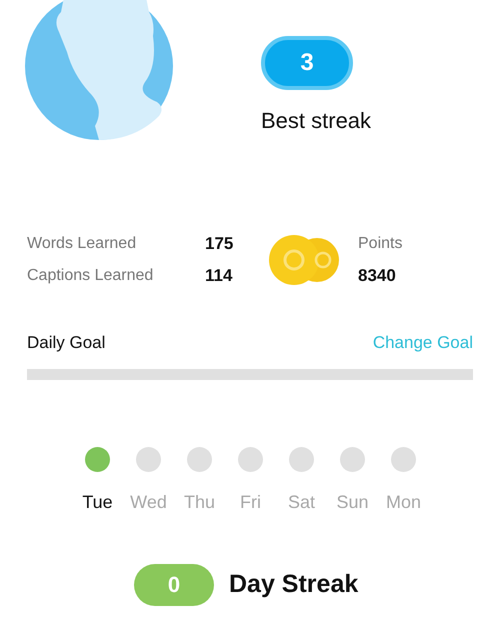 This screenshot has width=500, height=628. Describe the element at coordinates (422, 343) in the screenshot. I see `change-goal-link: Change Goal` at that location.